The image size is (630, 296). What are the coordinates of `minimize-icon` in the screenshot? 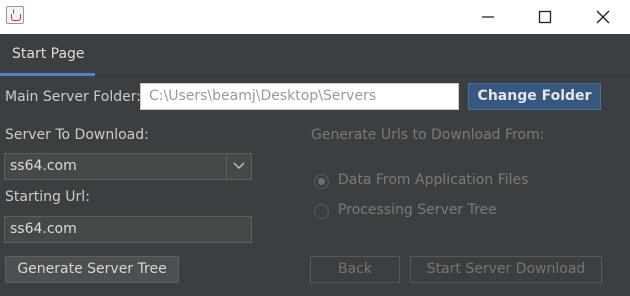 It's located at (488, 17).